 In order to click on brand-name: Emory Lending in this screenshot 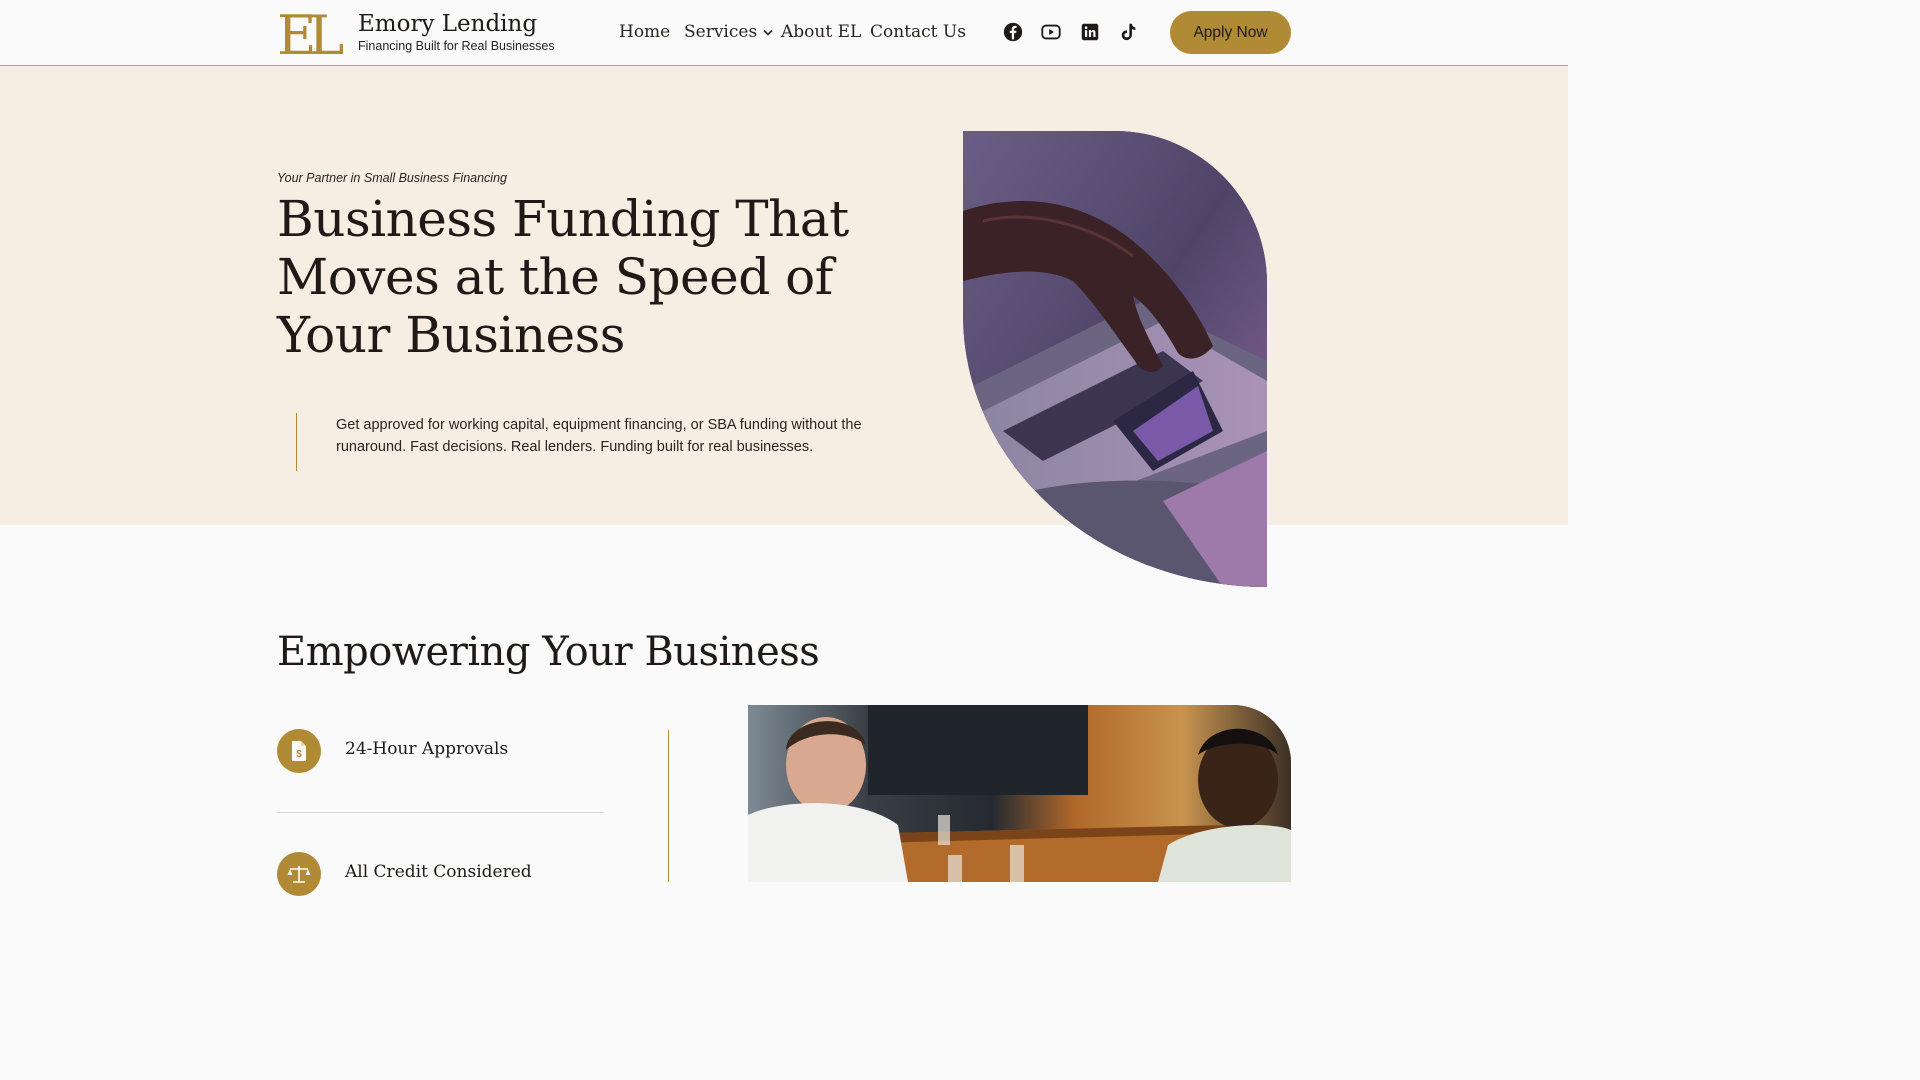, I will do `click(448, 24)`.